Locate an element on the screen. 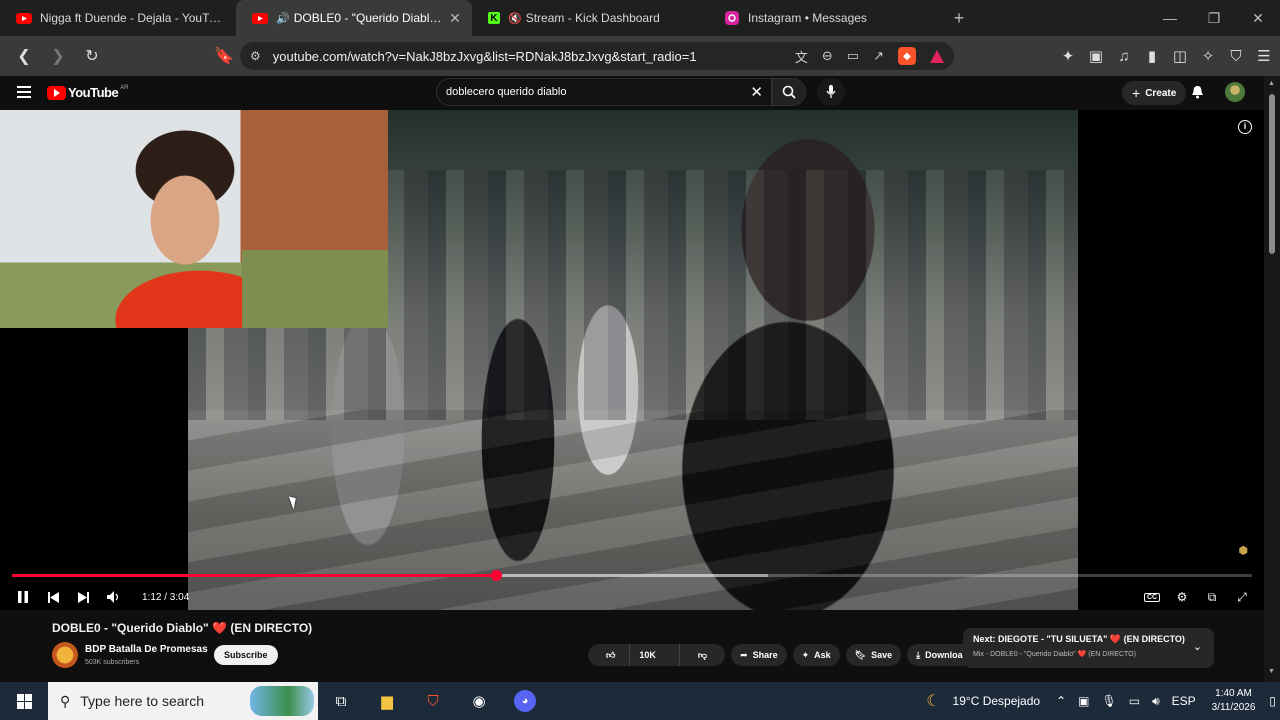 The image size is (1280, 720). chevron-up-icon: ⌃ is located at coordinates (1061, 701).